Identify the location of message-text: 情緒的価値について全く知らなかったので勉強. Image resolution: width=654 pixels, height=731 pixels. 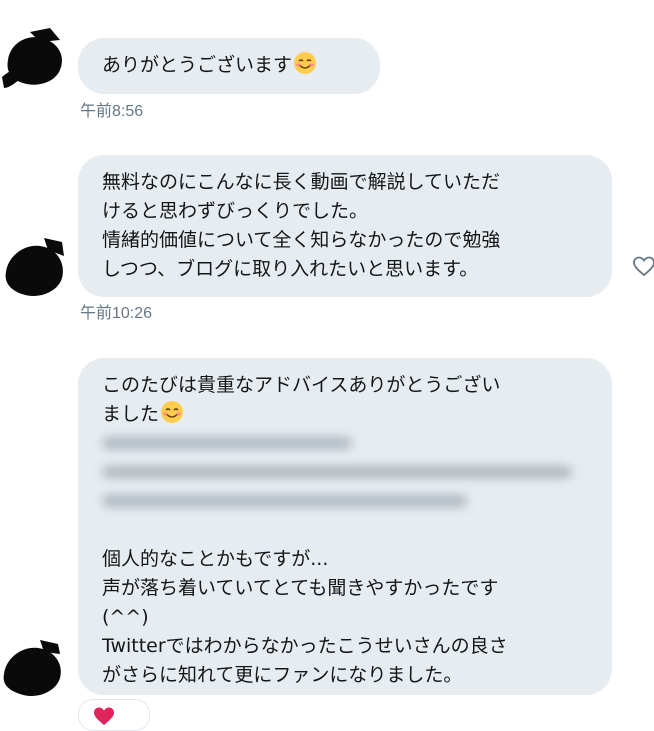
(301, 240).